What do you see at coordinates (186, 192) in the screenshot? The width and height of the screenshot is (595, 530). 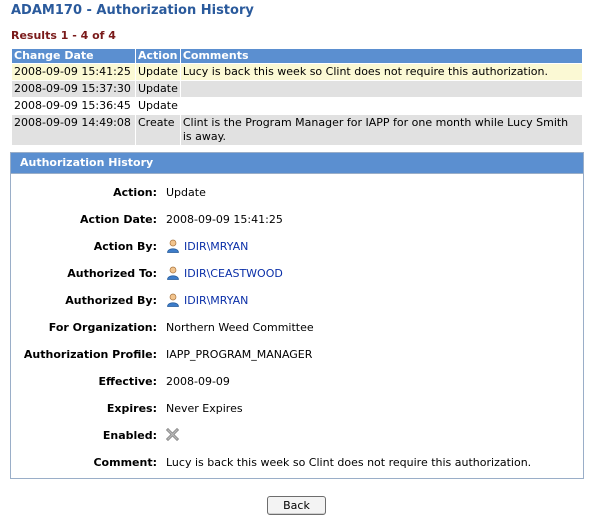 I see `action-value: Update` at bounding box center [186, 192].